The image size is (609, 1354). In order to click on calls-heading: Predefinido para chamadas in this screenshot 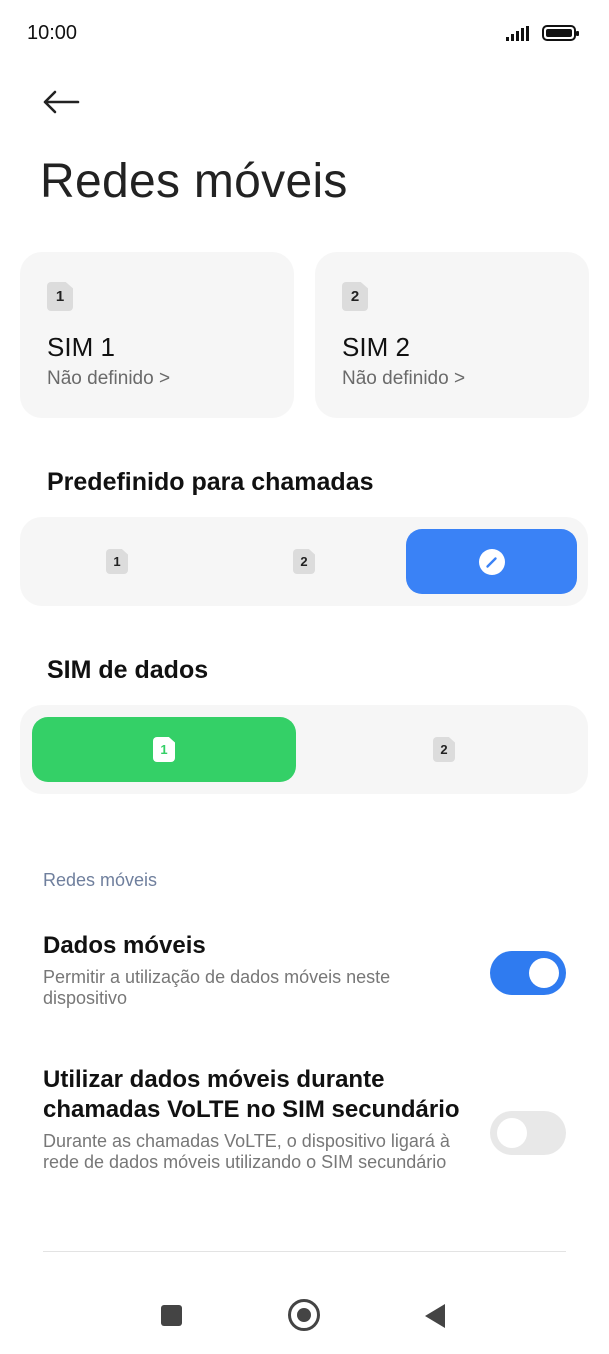, I will do `click(210, 482)`.